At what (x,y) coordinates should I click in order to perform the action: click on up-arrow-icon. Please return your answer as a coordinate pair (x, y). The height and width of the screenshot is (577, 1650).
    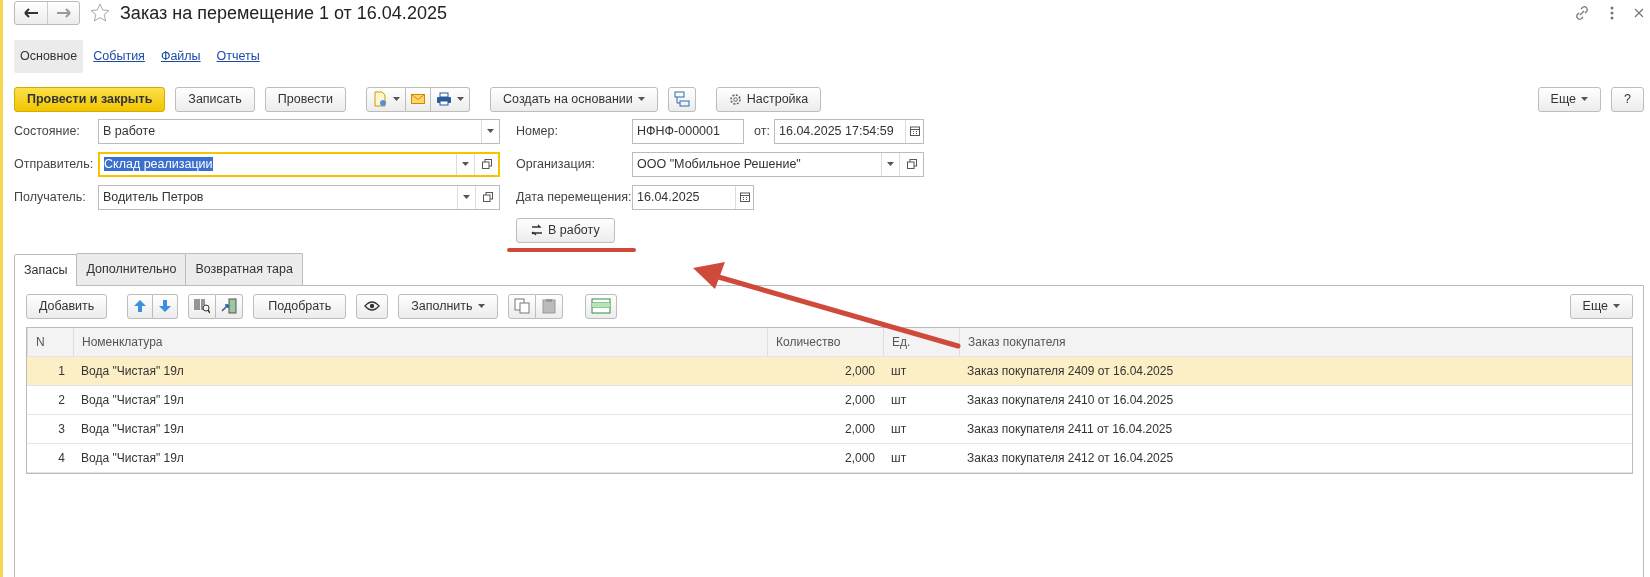
    Looking at the image, I should click on (140, 306).